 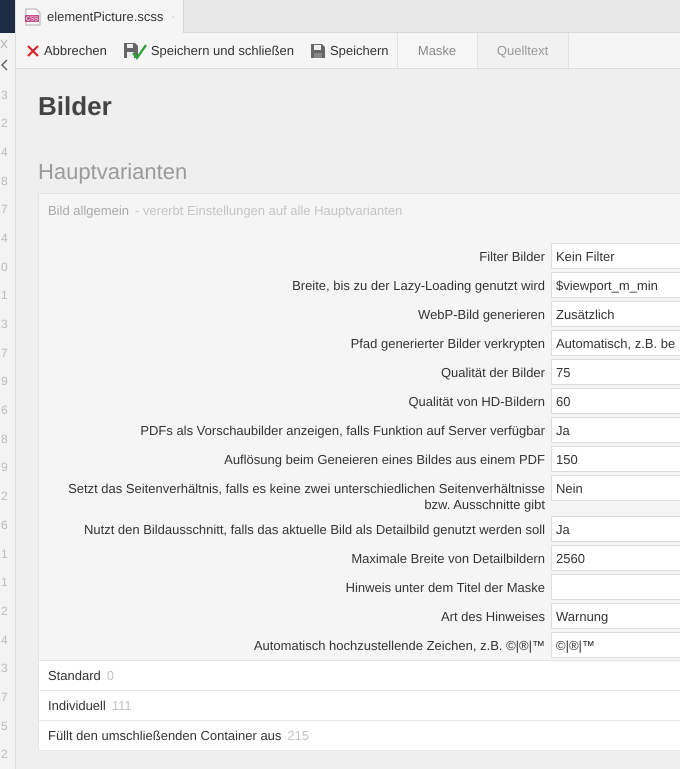 What do you see at coordinates (7, 16) in the screenshot?
I see `header-strip` at bounding box center [7, 16].